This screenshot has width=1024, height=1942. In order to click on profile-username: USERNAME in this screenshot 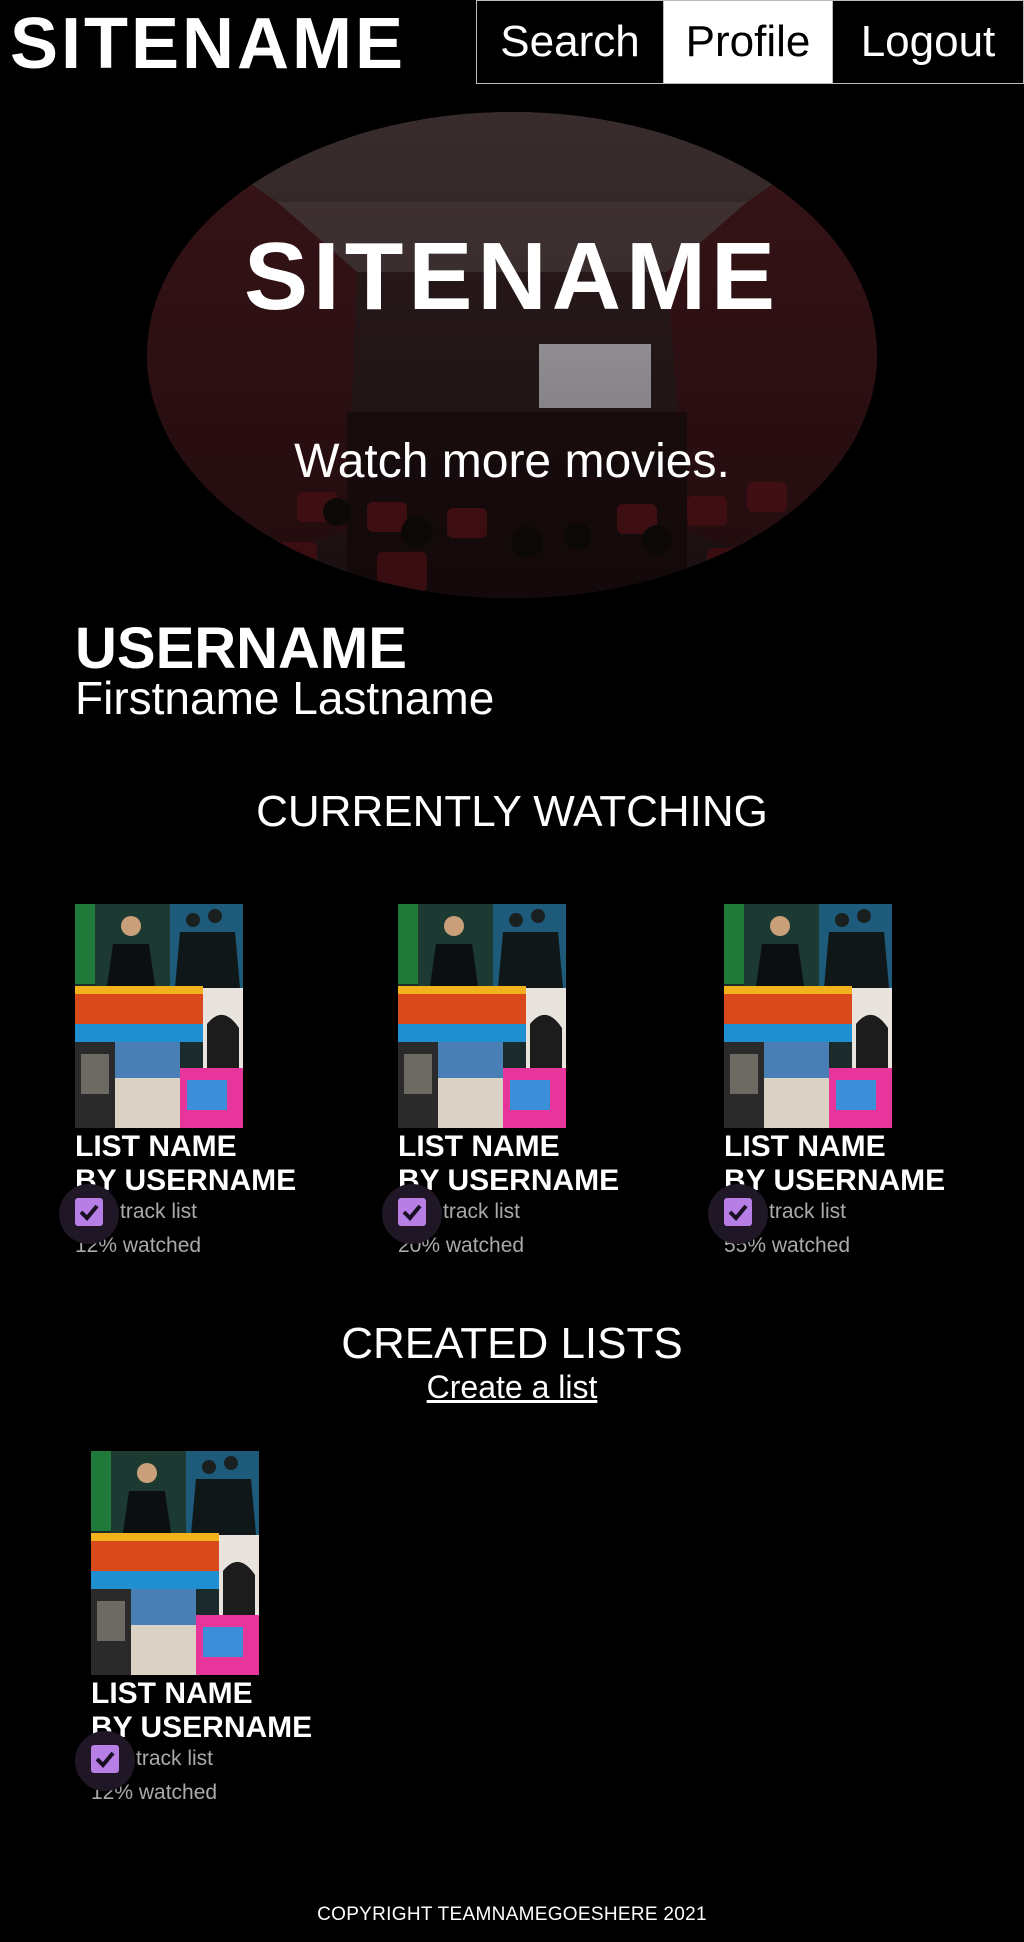, I will do `click(241, 648)`.